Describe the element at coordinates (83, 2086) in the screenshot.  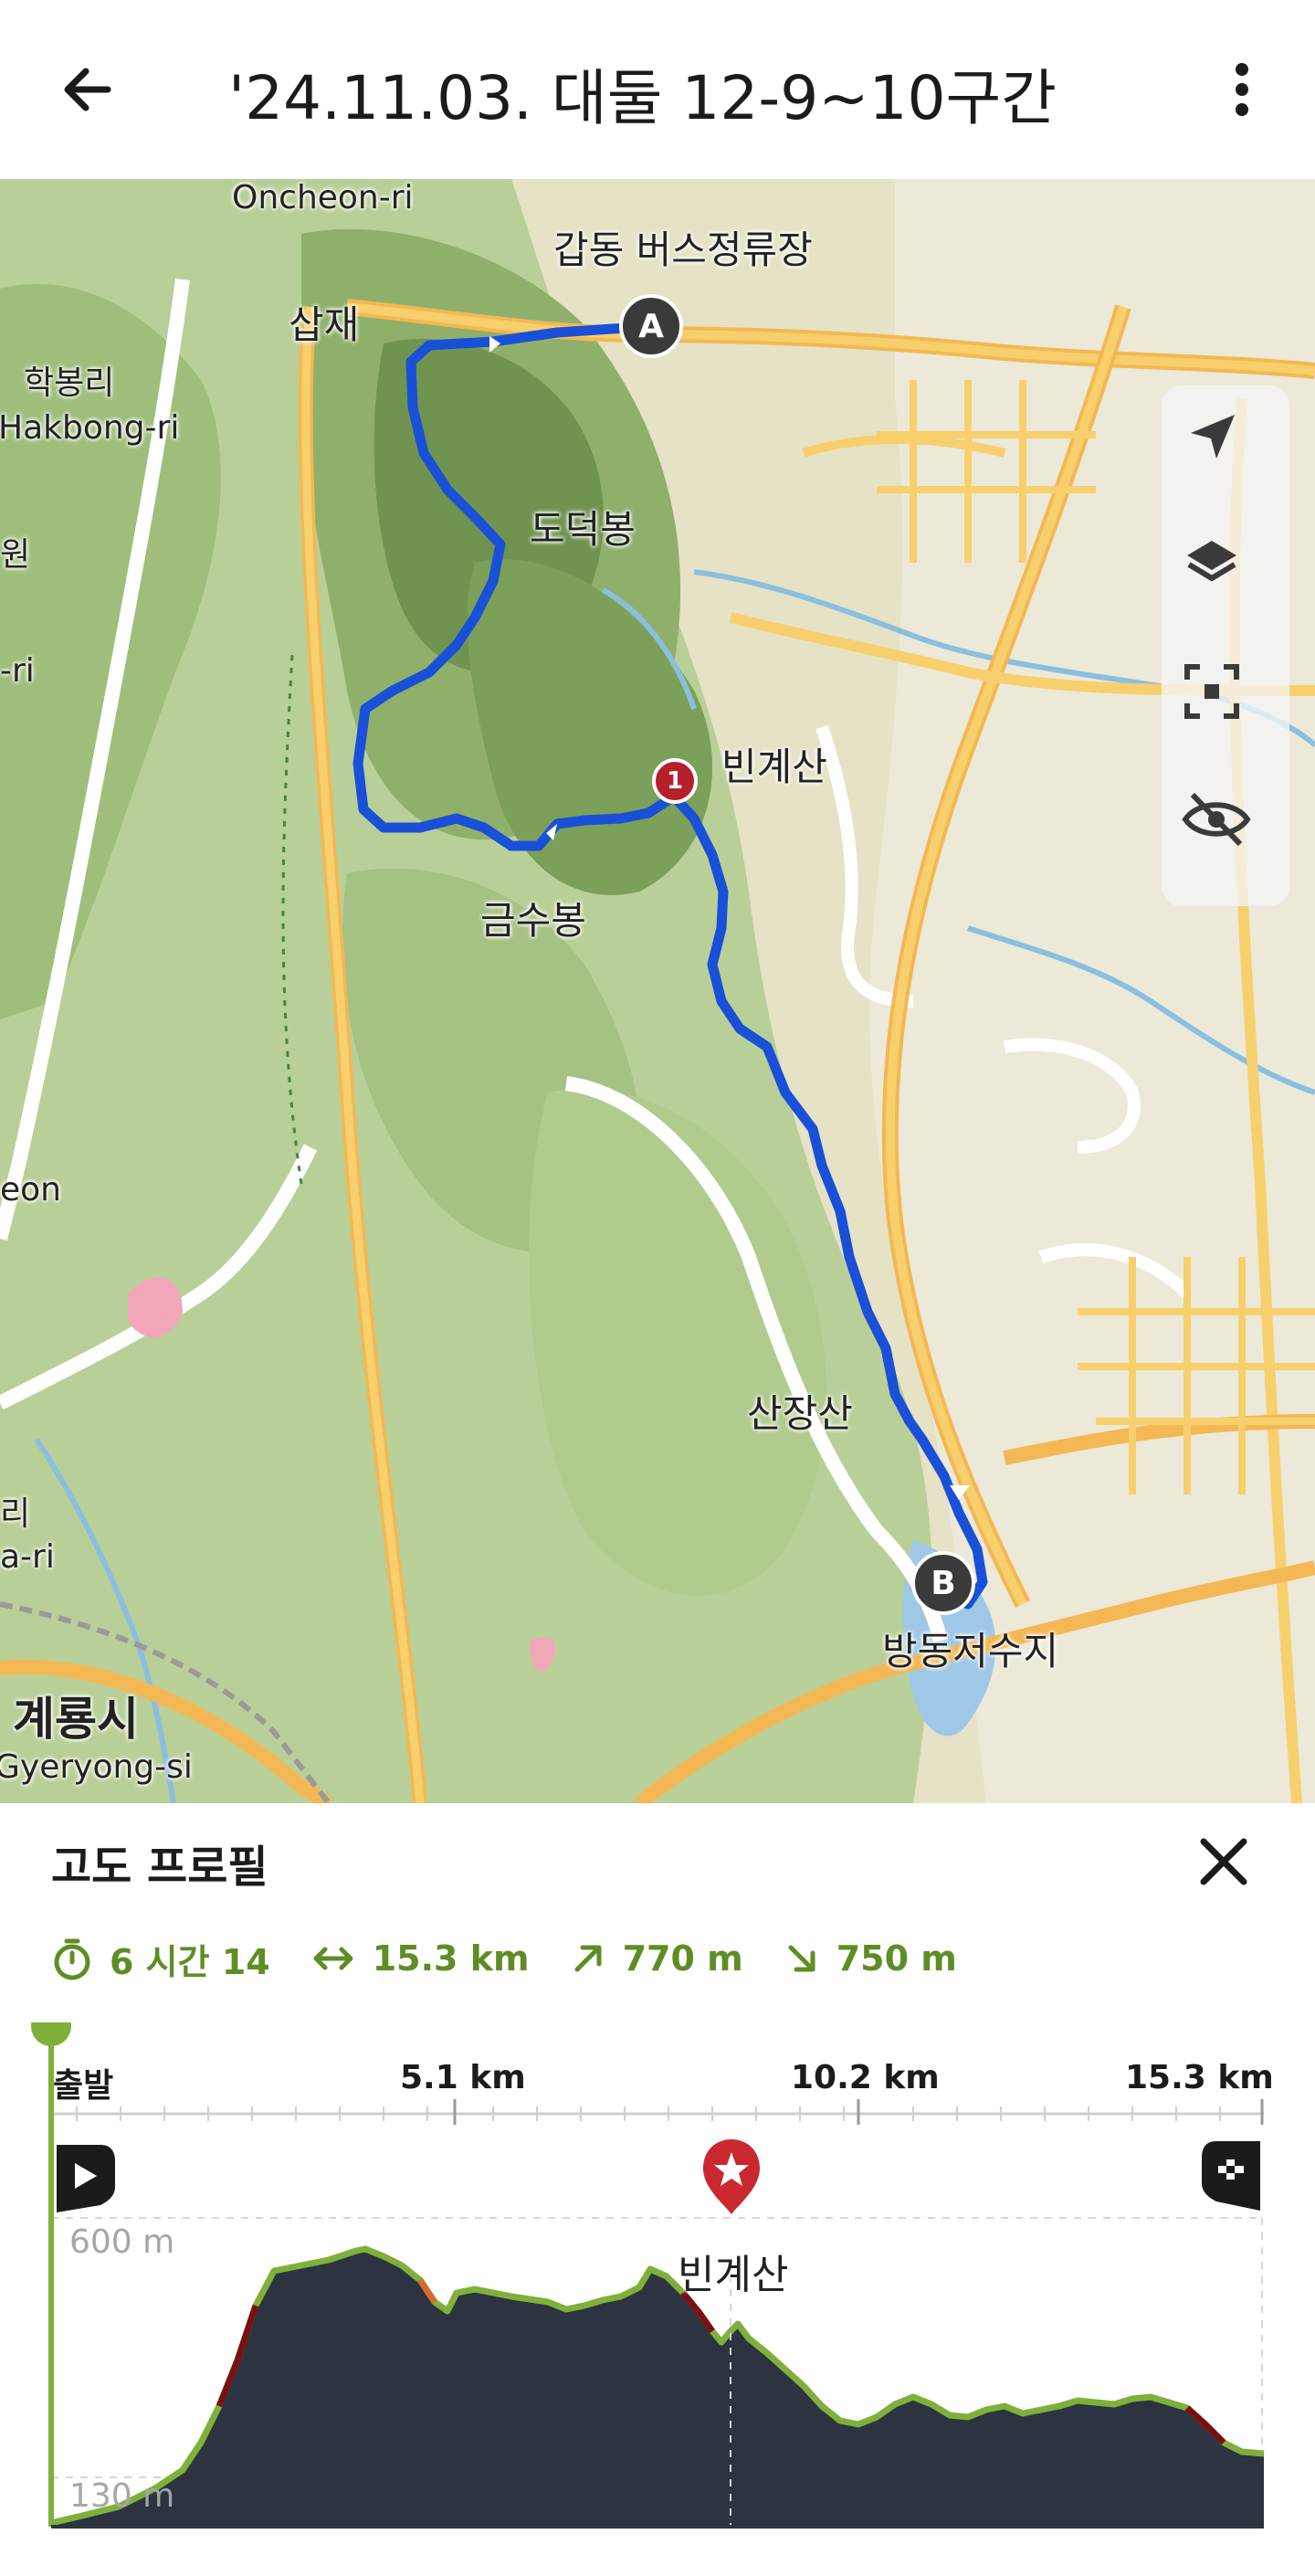
I see `tick-start: 출발` at that location.